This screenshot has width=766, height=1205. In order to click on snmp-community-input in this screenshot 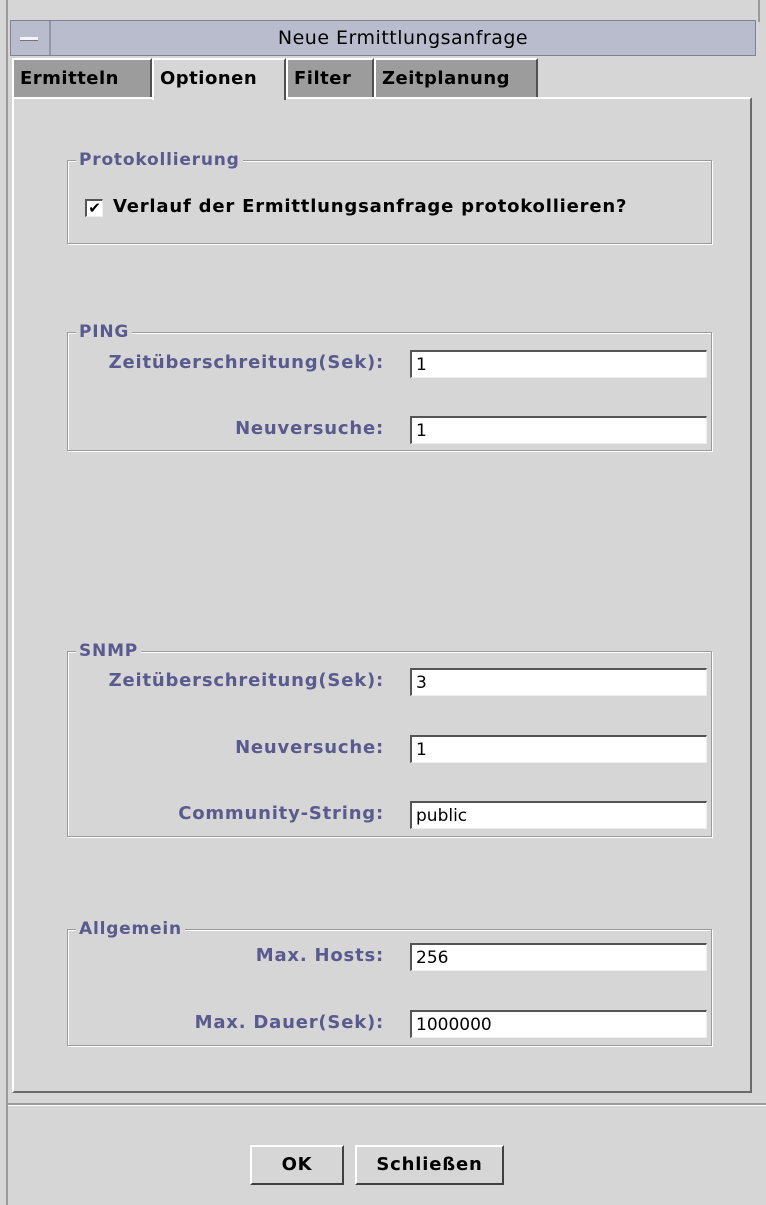, I will do `click(558, 815)`.